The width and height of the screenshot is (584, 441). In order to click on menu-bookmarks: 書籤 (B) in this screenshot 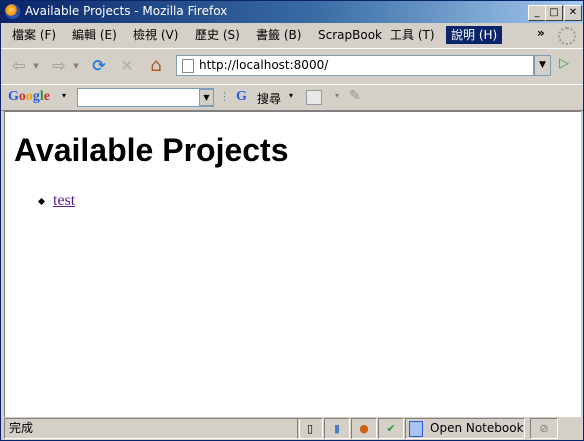, I will do `click(278, 35)`.